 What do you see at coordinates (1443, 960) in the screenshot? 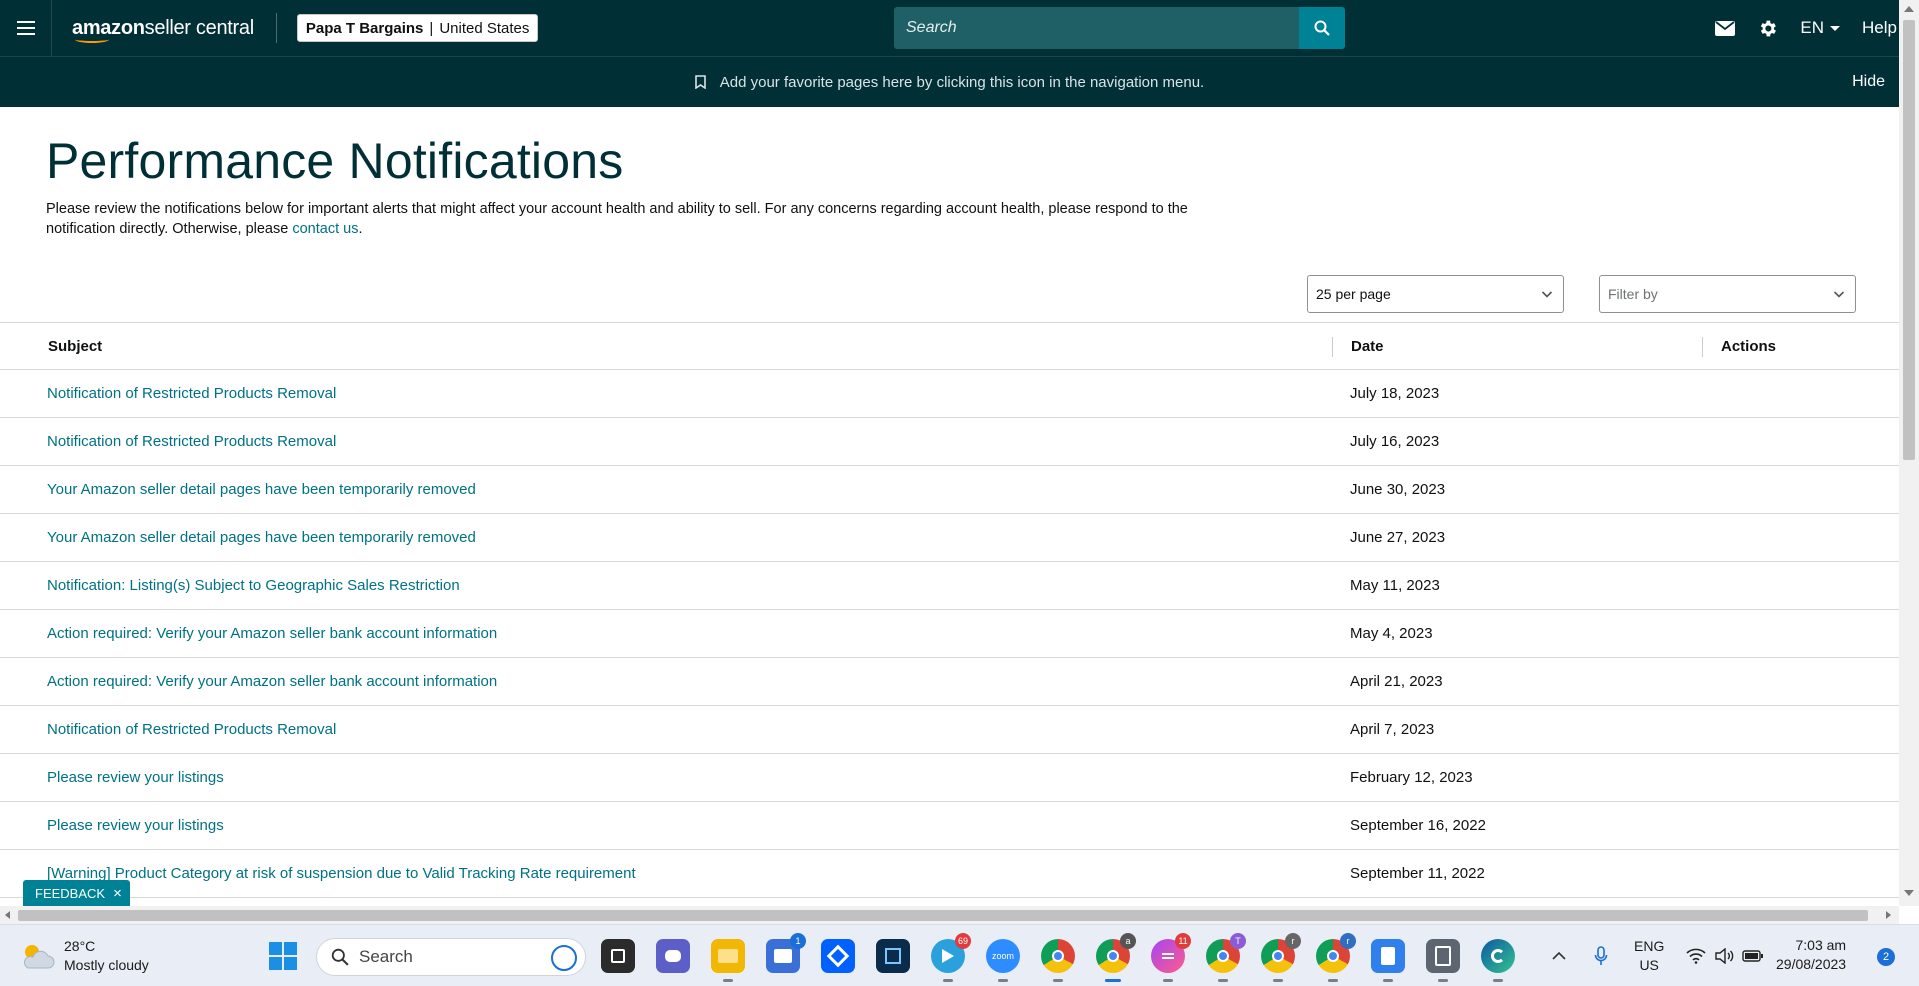
I see `calculator-button` at bounding box center [1443, 960].